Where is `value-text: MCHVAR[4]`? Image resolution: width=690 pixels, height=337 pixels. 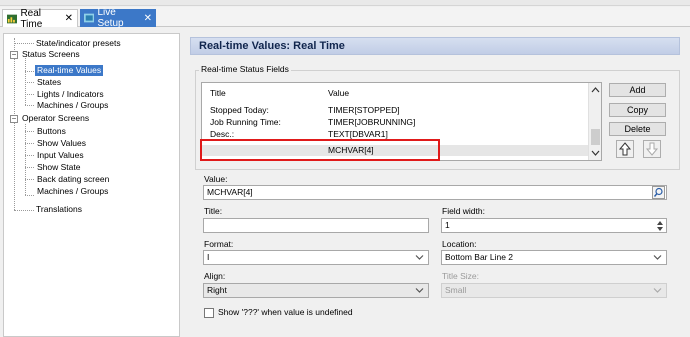
value-text: MCHVAR[4] is located at coordinates (230, 192).